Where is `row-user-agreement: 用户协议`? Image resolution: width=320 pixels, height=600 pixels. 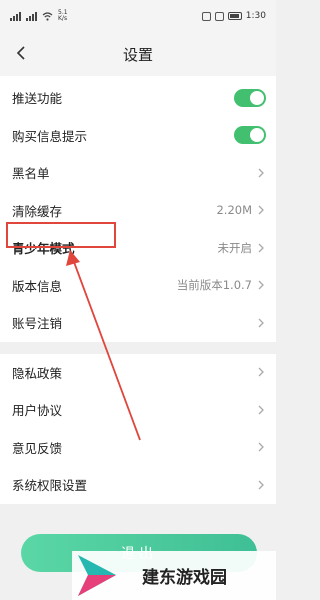
row-user-agreement: 用户协议 is located at coordinates (138, 410).